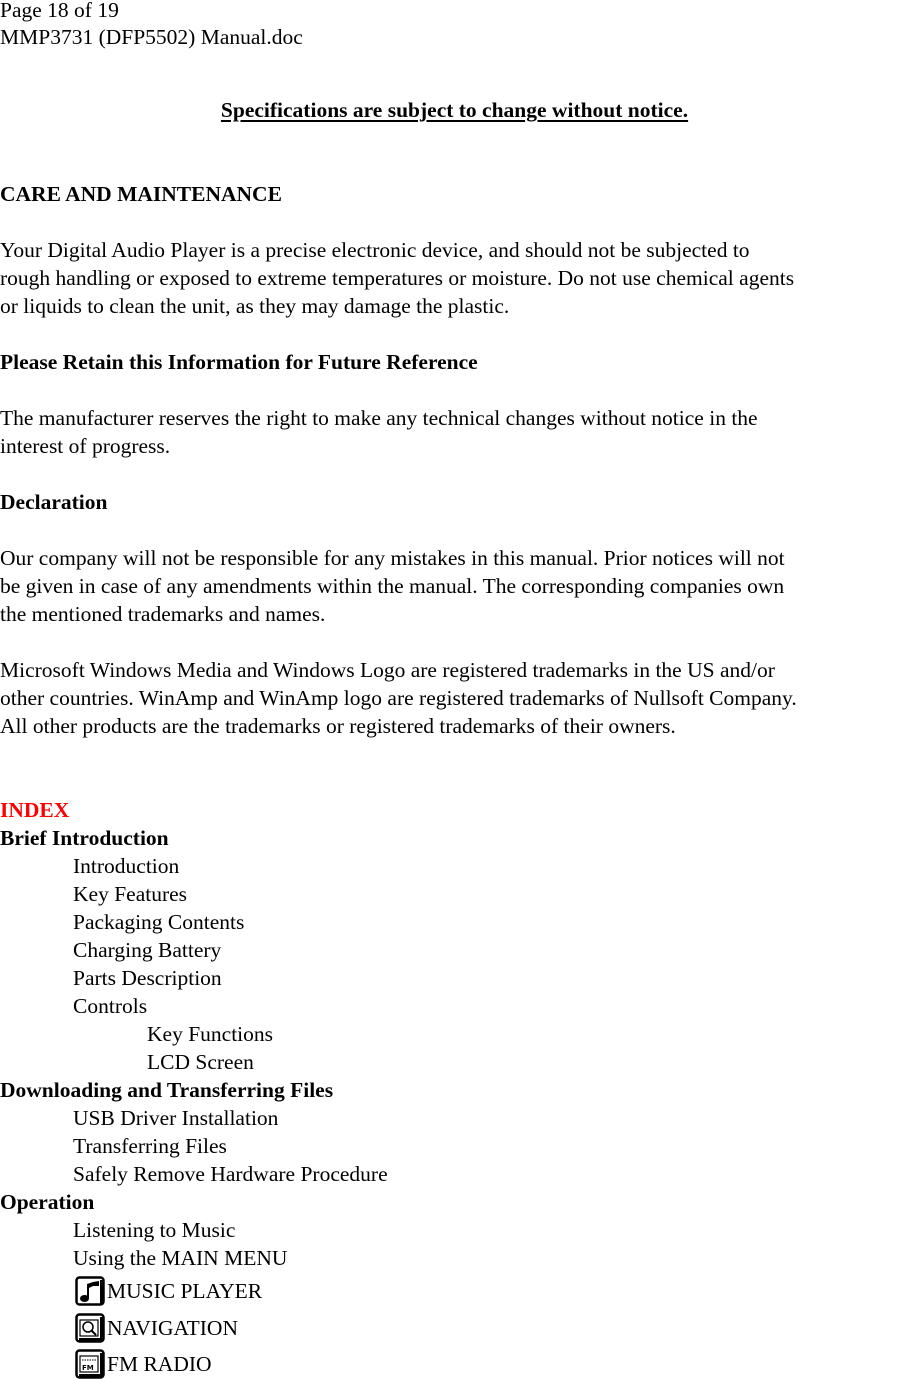 Image resolution: width=909 pixels, height=1379 pixels. I want to click on index-subitem: LCD Screen, so click(200, 1062).